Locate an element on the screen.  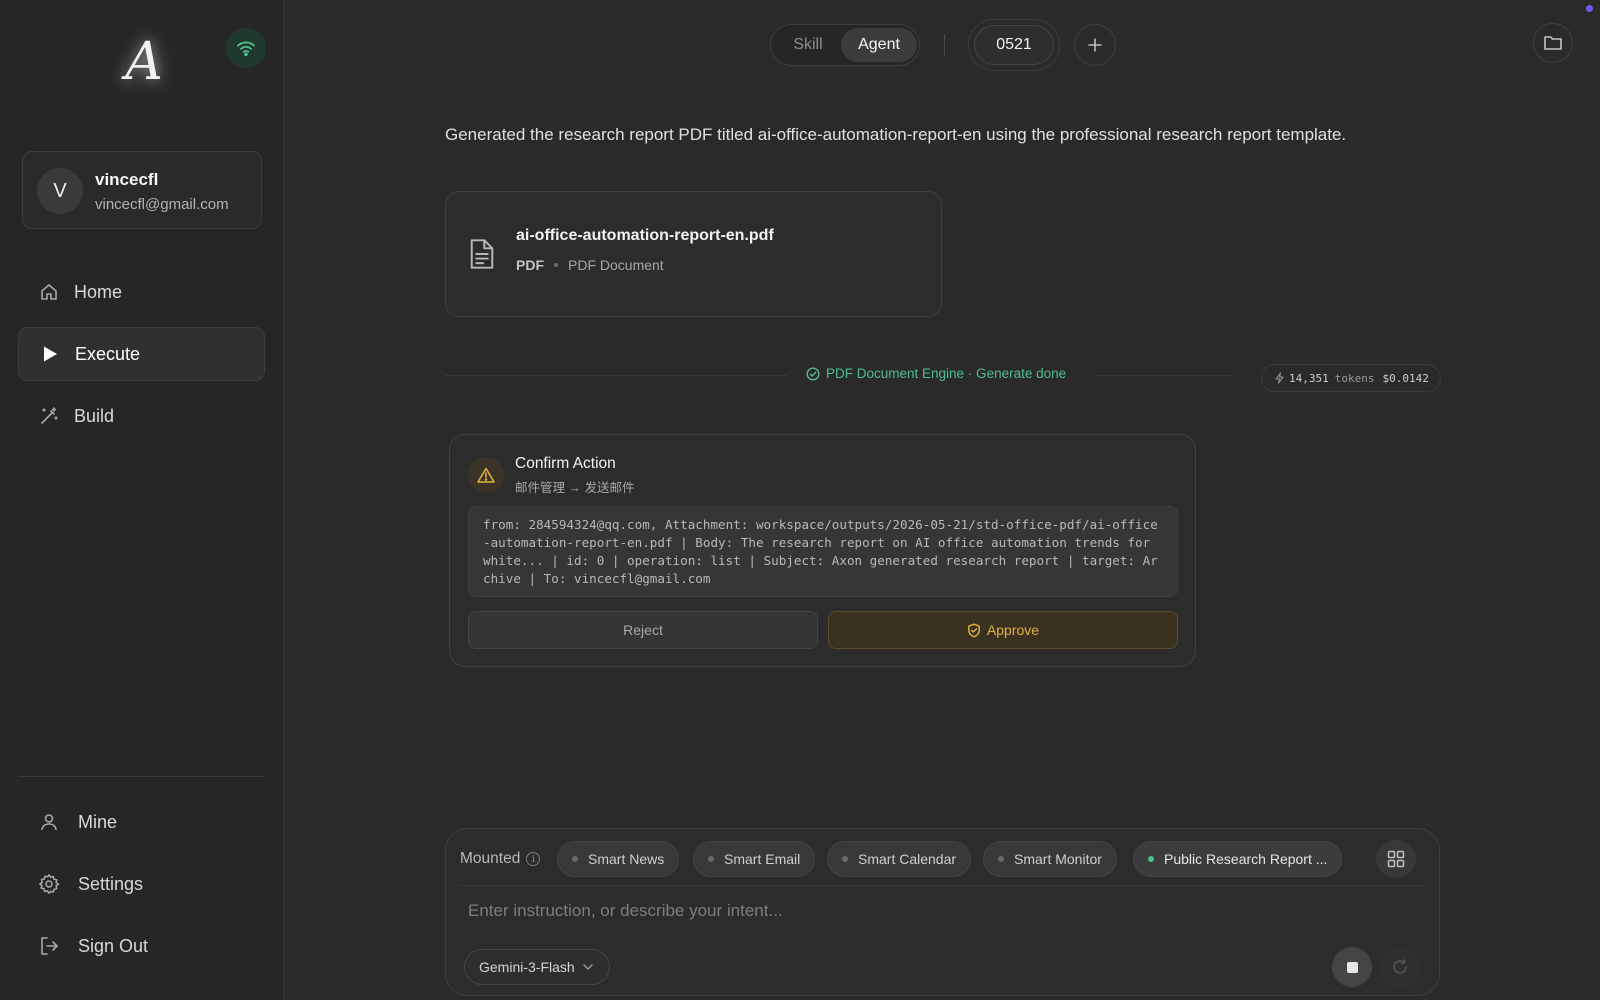
stop-button is located at coordinates (1352, 967).